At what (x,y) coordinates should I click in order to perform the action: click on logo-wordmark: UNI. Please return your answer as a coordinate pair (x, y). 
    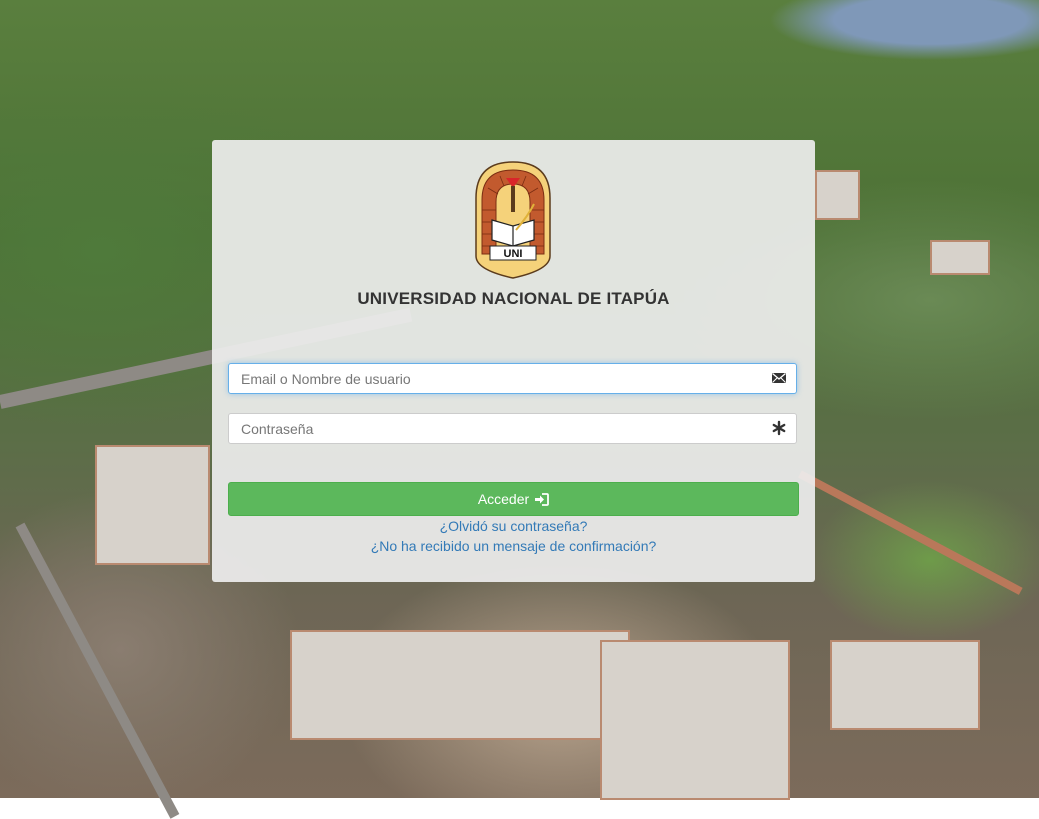
    Looking at the image, I should click on (513, 254).